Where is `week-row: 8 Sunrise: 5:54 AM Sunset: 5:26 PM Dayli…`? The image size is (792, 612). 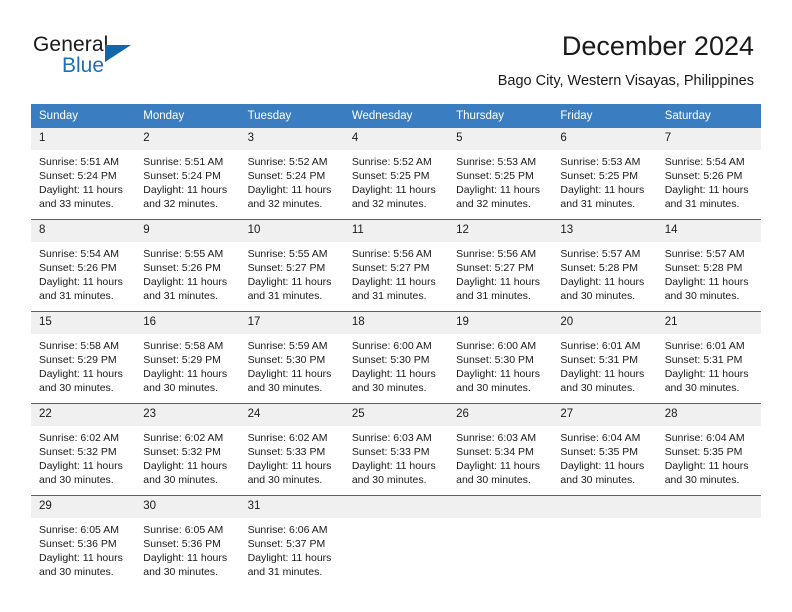 week-row: 8 Sunrise: 5:54 AM Sunset: 5:26 PM Dayli… is located at coordinates (396, 265).